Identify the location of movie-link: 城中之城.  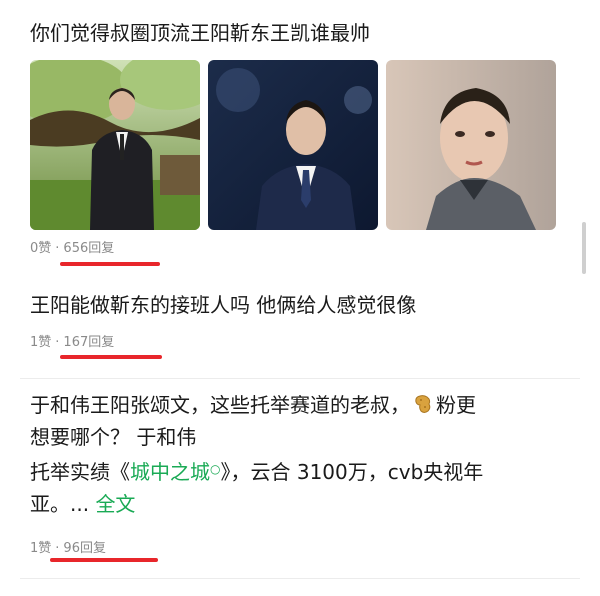
(170, 472).